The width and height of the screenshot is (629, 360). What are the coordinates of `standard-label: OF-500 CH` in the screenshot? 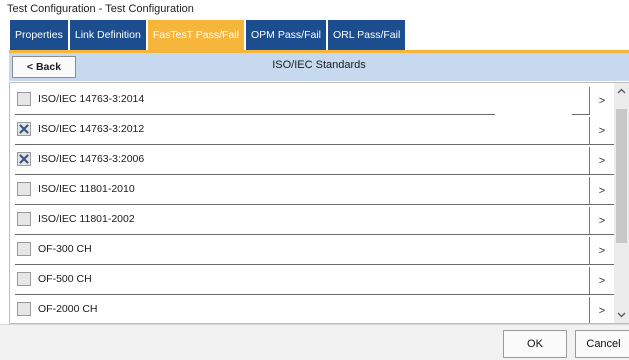 It's located at (65, 279).